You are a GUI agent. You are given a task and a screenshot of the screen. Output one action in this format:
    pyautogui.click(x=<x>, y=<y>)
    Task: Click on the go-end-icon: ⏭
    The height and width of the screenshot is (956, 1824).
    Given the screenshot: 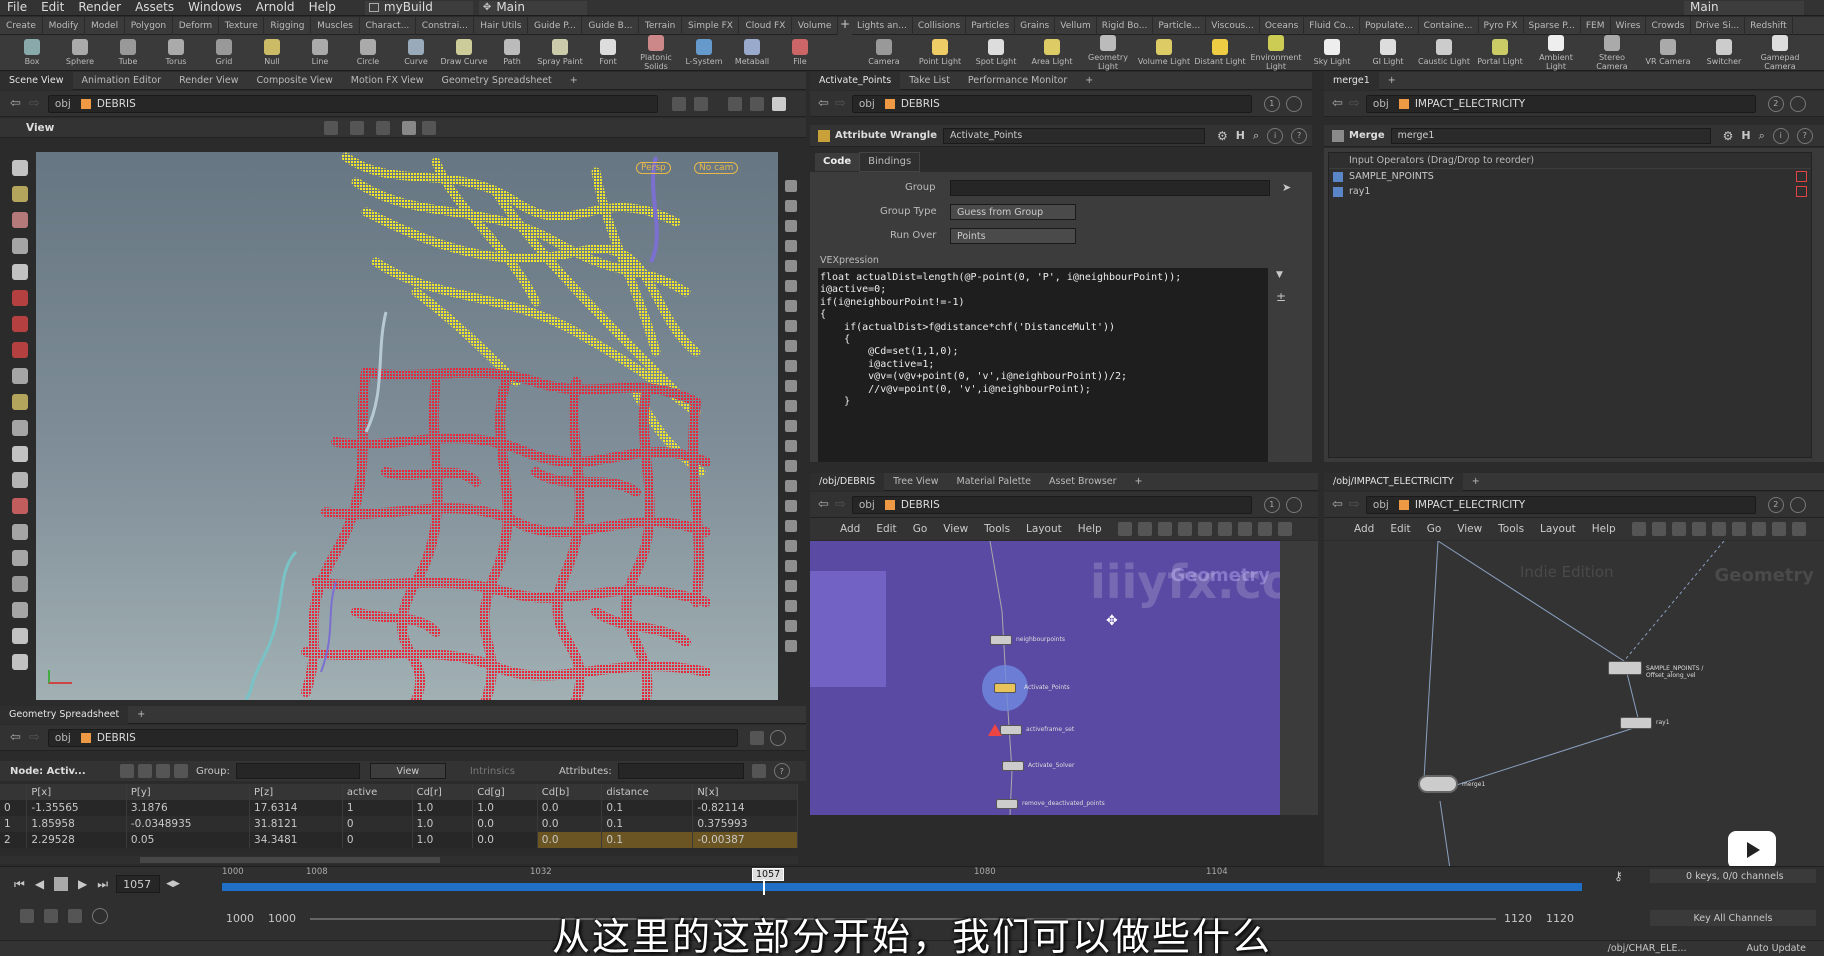 What is the action you would take?
    pyautogui.click(x=102, y=884)
    